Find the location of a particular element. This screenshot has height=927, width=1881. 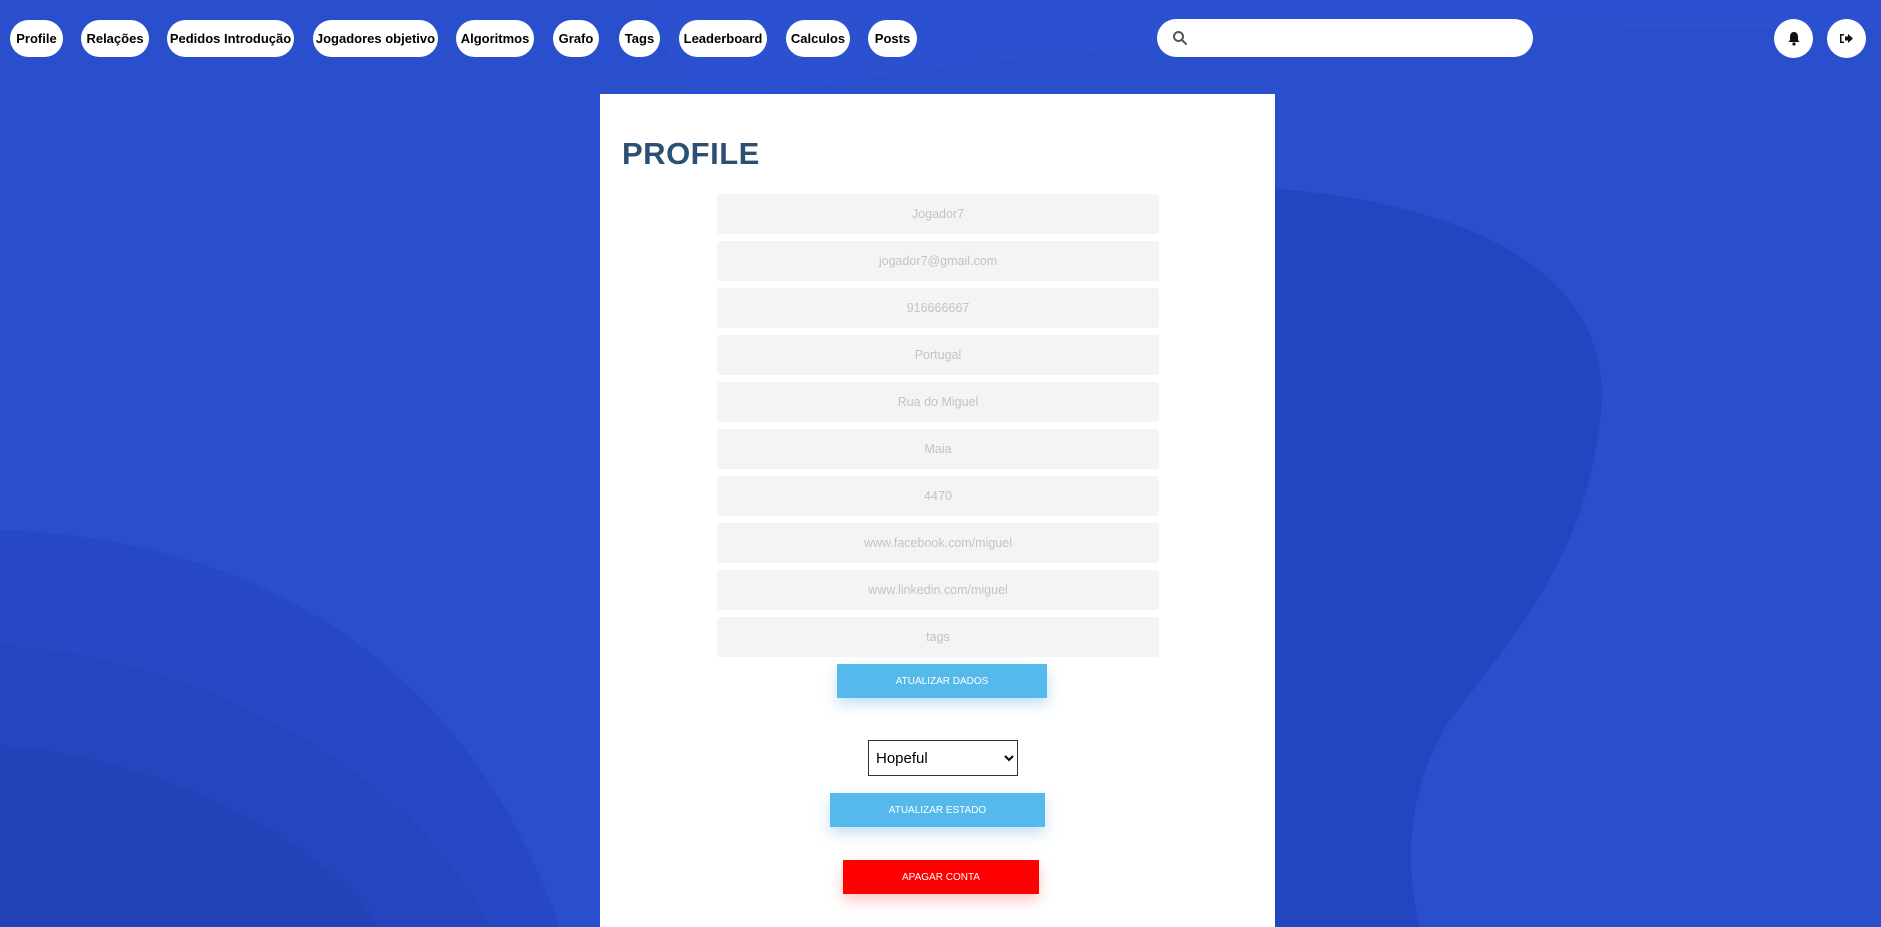

city-field is located at coordinates (938, 449).